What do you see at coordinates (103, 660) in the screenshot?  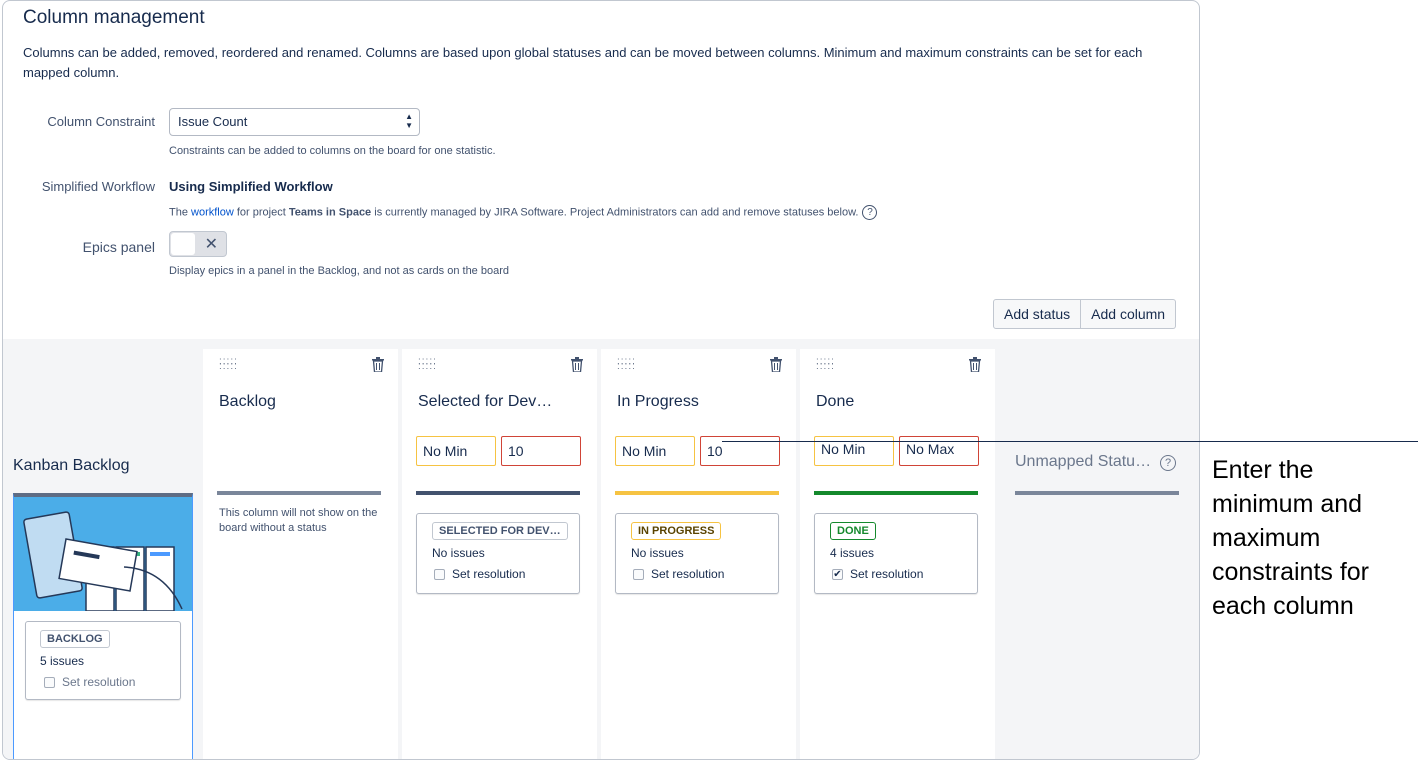 I see `kanban-backlog-card: BACKLOG 5 issues Set resolution` at bounding box center [103, 660].